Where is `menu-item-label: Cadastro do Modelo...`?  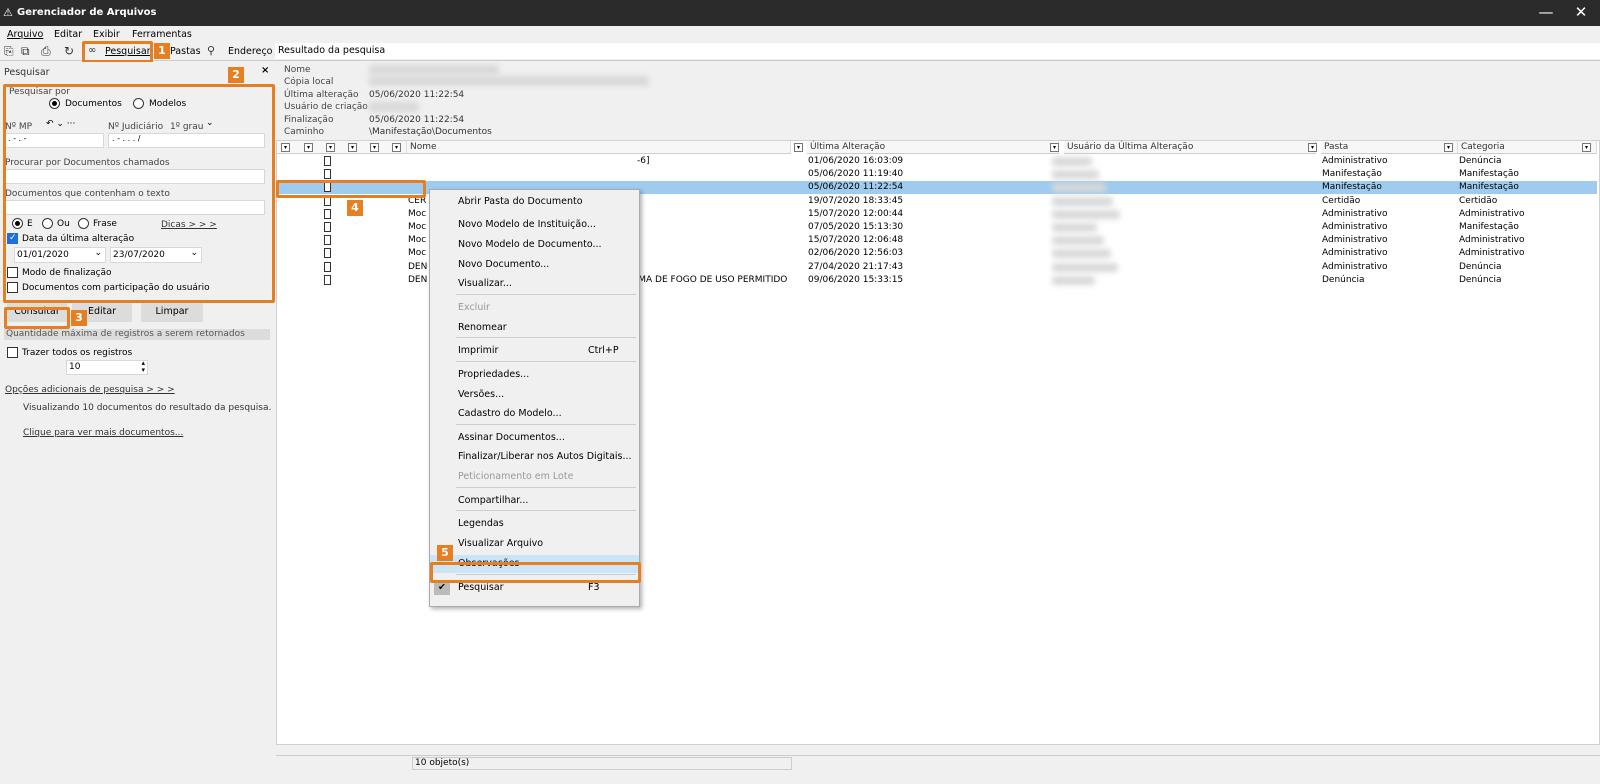 menu-item-label: Cadastro do Modelo... is located at coordinates (510, 413).